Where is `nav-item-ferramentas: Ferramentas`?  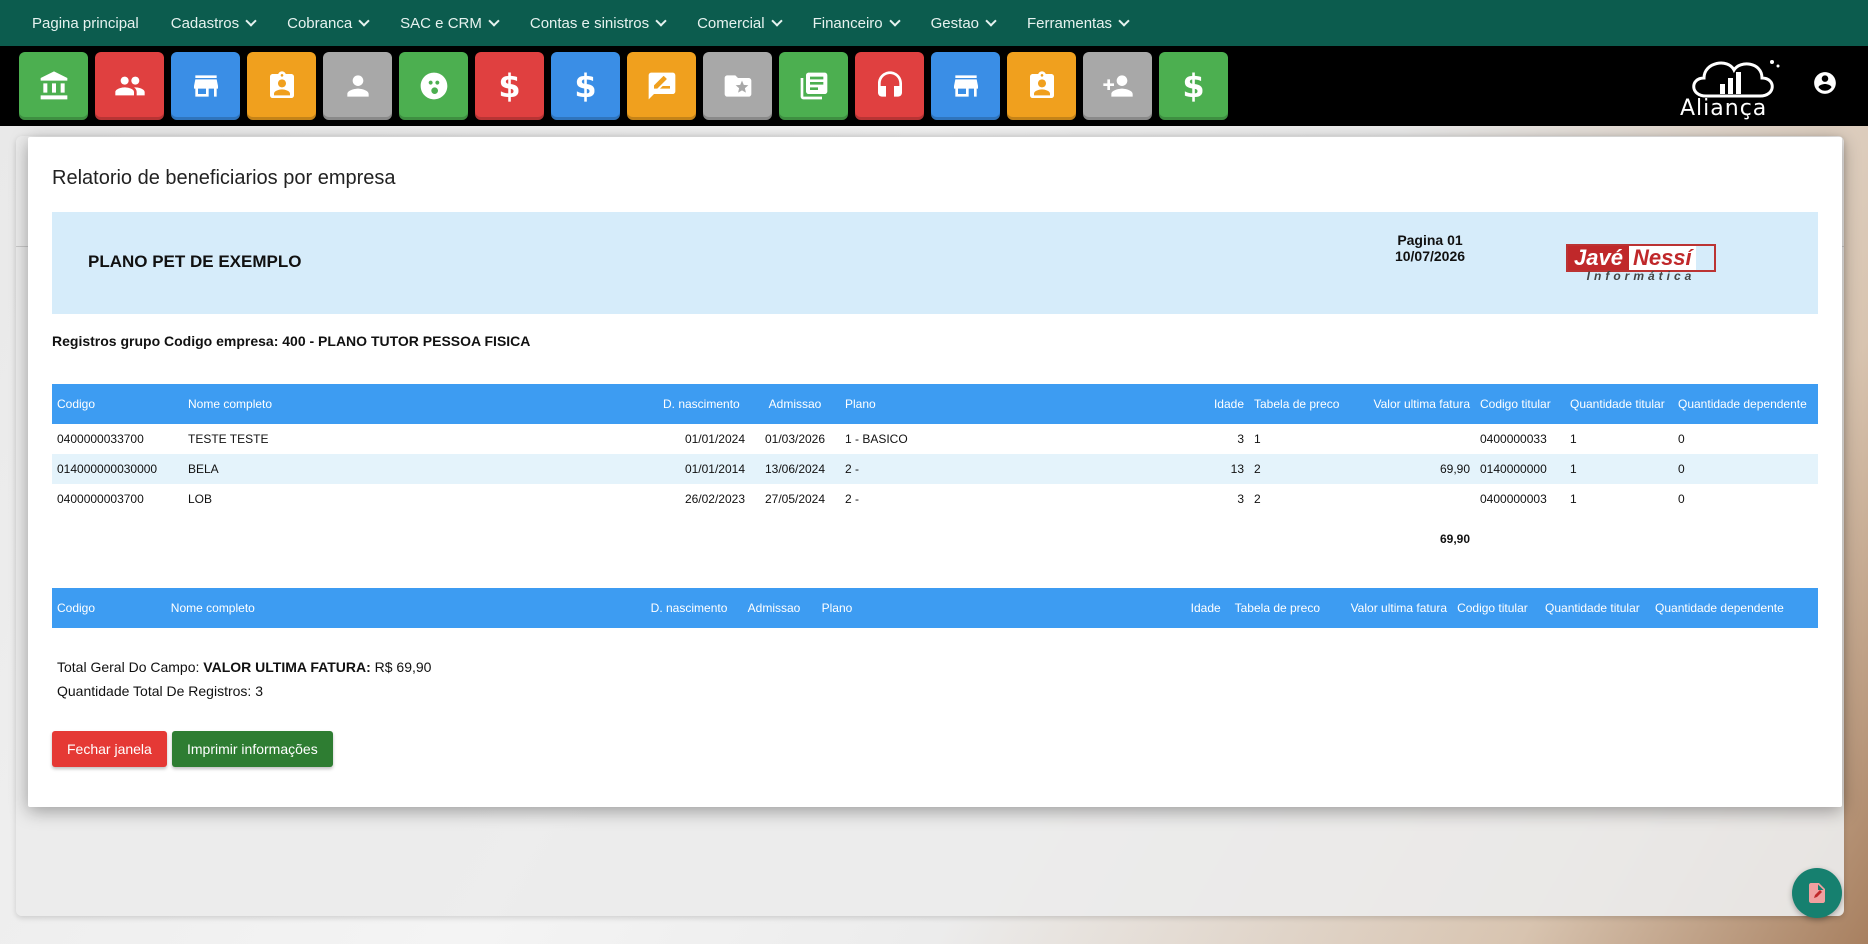
nav-item-ferramentas: Ferramentas is located at coordinates (1078, 23).